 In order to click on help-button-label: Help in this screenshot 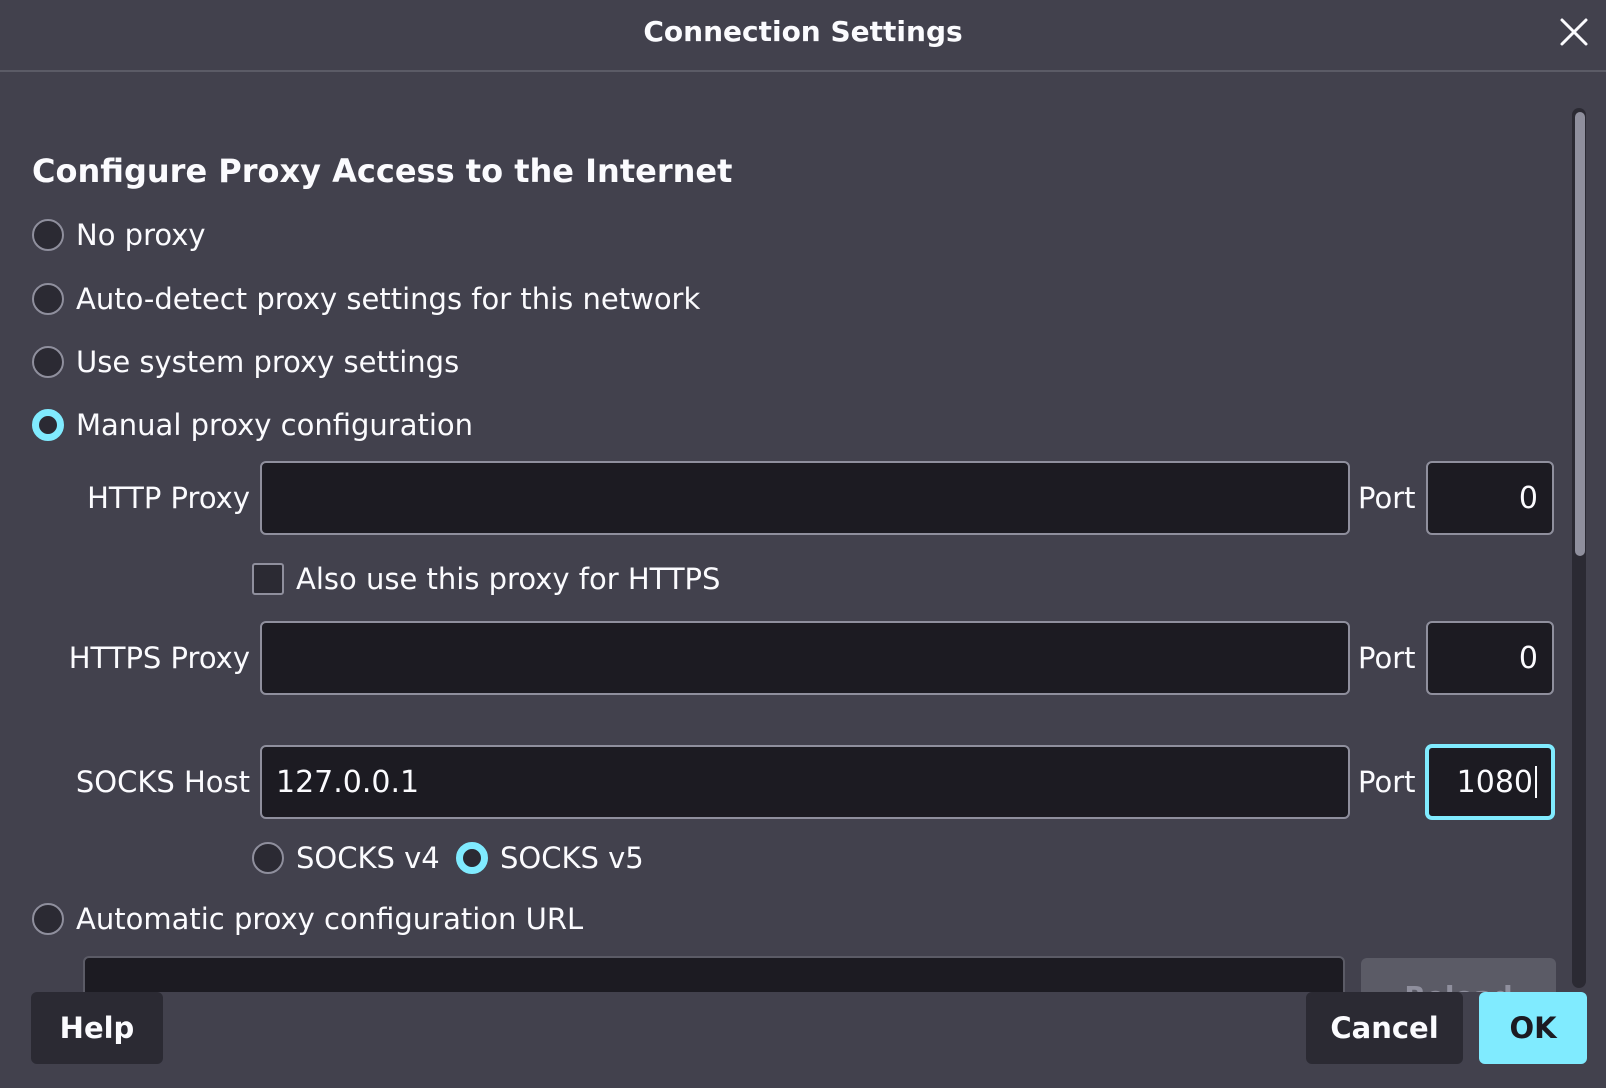, I will do `click(97, 1028)`.